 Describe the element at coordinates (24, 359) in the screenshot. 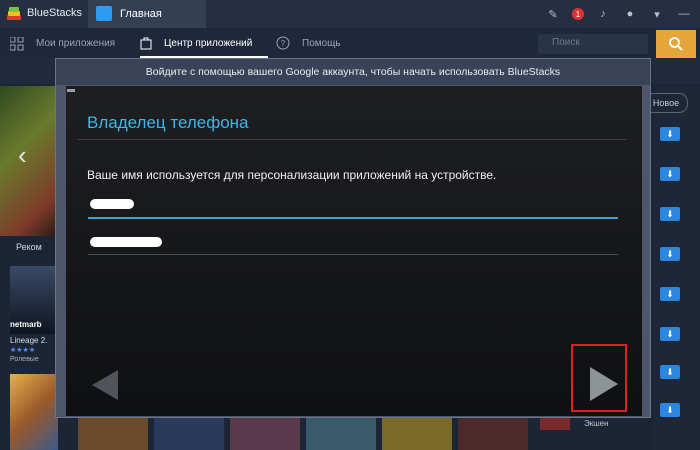

I see `game-category: Ролевые` at that location.